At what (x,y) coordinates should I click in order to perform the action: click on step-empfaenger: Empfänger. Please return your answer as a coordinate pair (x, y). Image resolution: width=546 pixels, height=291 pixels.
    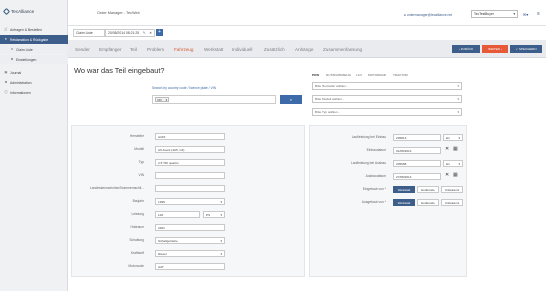
    Looking at the image, I should click on (110, 49).